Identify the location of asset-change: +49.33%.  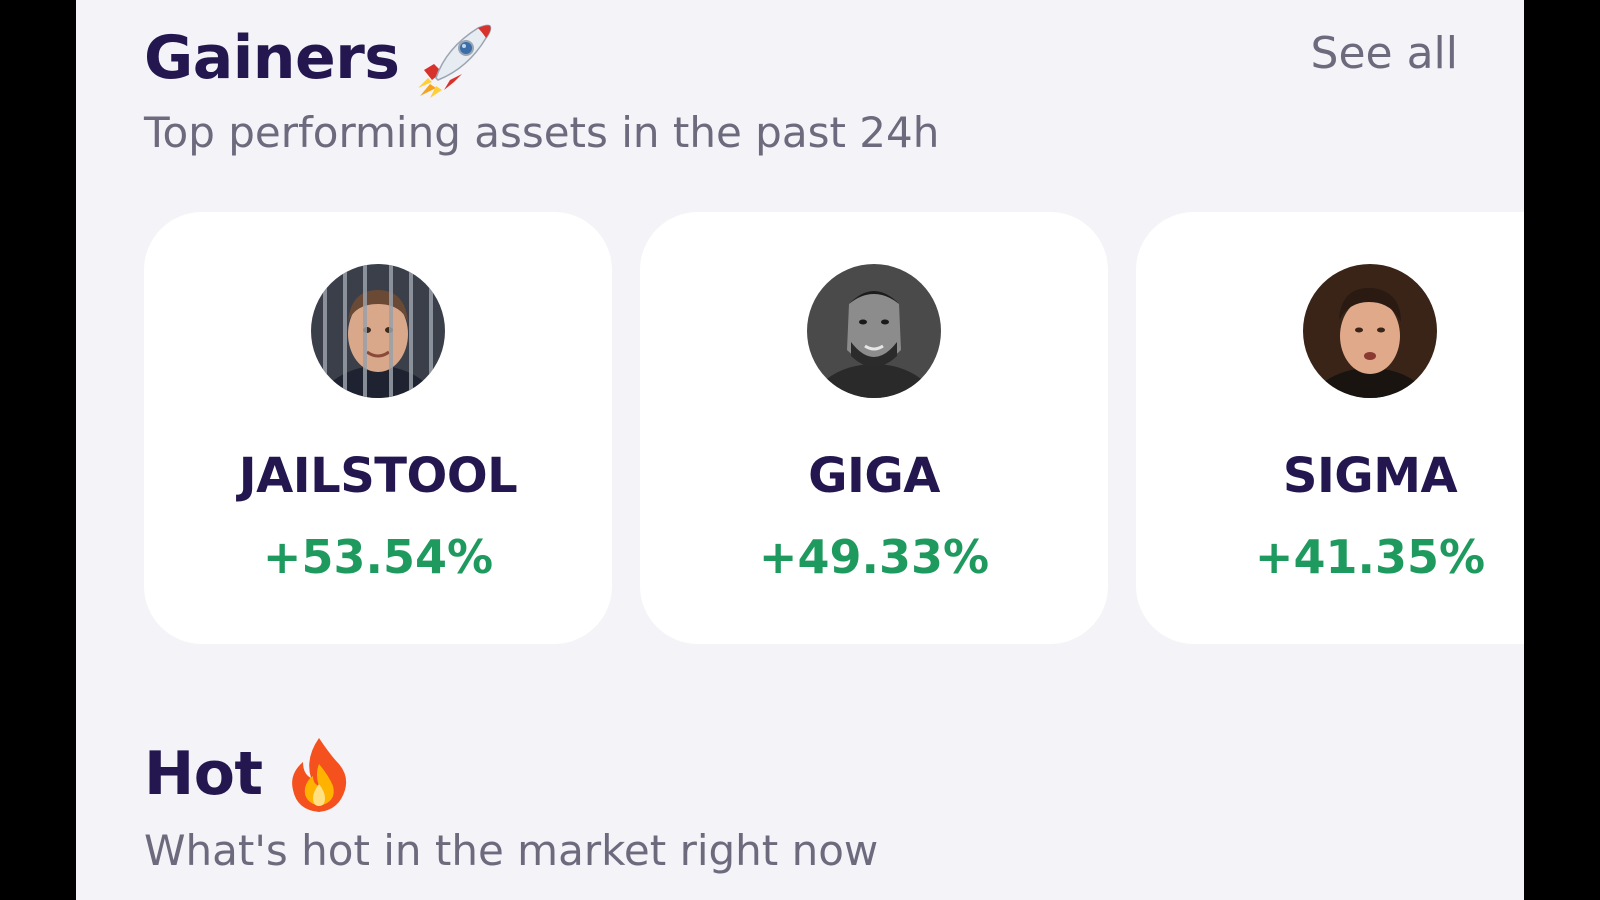
(874, 557).